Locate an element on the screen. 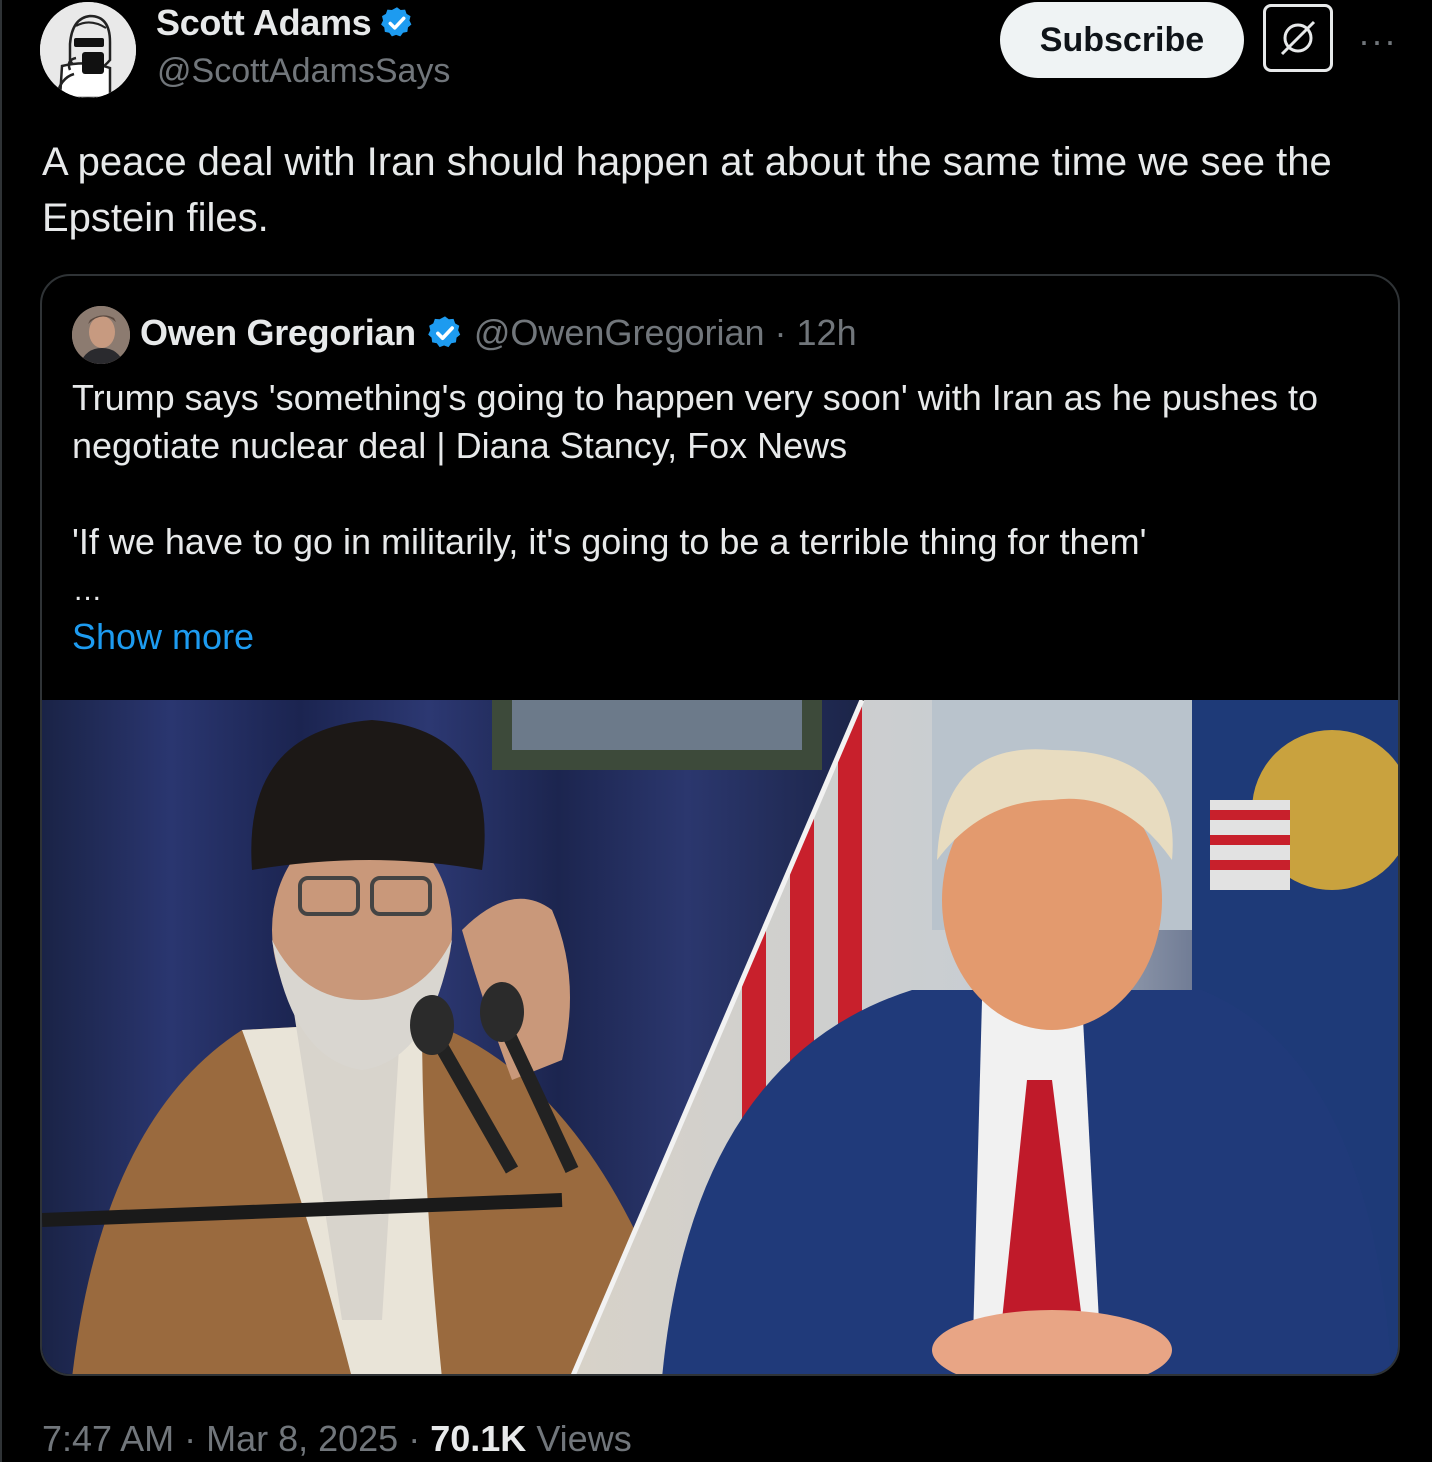 This screenshot has width=1432, height=1462. views-count: 70.1K is located at coordinates (478, 1438).